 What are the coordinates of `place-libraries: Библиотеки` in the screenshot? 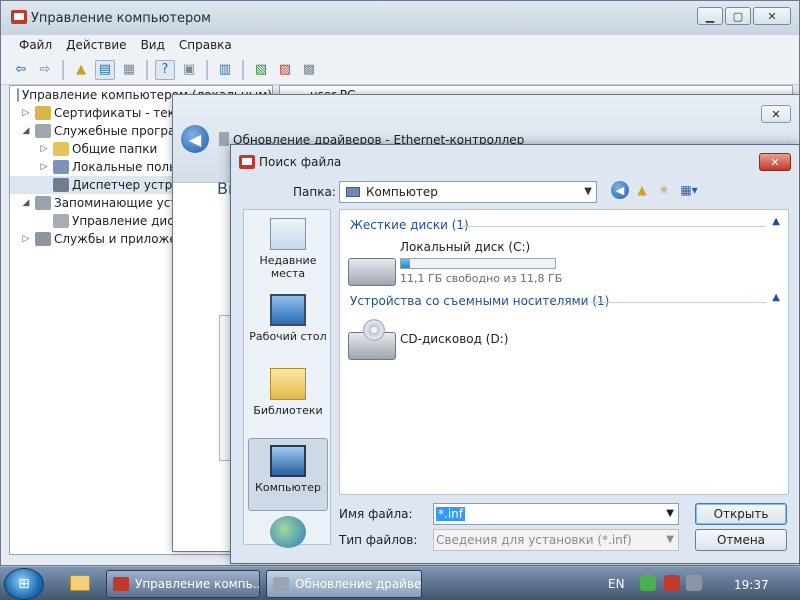 It's located at (288, 392).